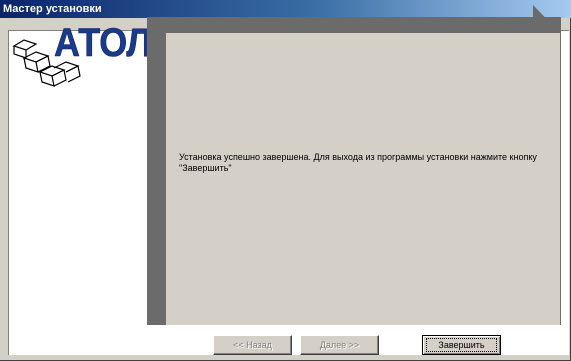  I want to click on next-button: Далее >>, so click(339, 345).